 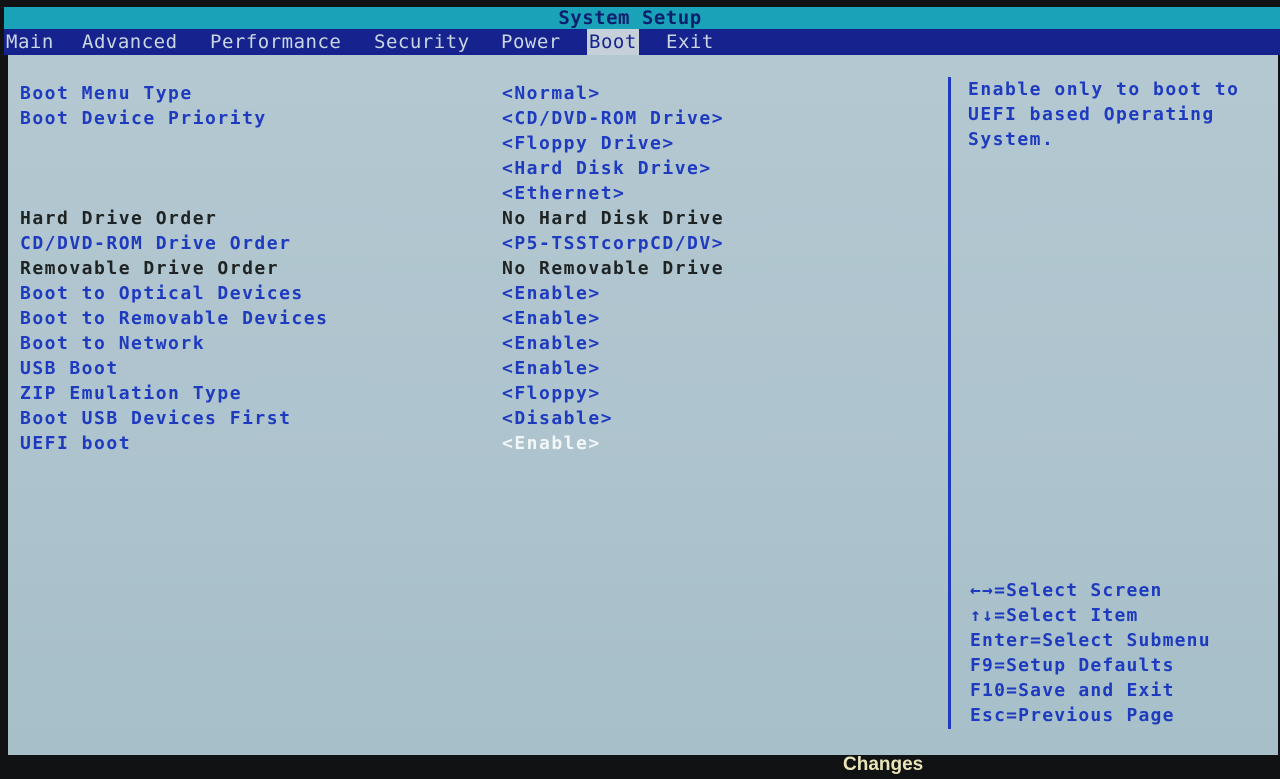 What do you see at coordinates (162, 293) in the screenshot?
I see `setting-label: Boot to Optical Devices` at bounding box center [162, 293].